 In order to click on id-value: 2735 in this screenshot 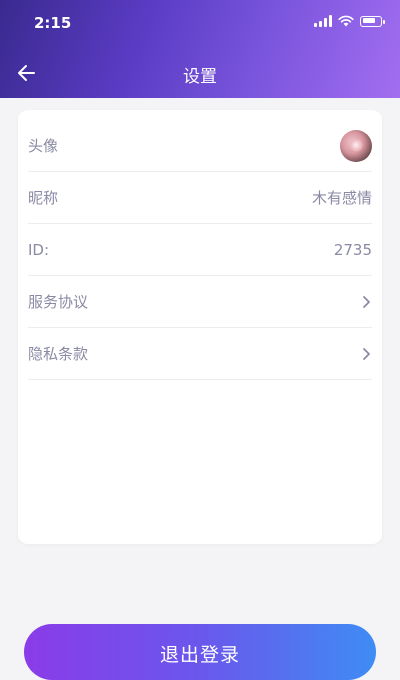, I will do `click(352, 249)`.